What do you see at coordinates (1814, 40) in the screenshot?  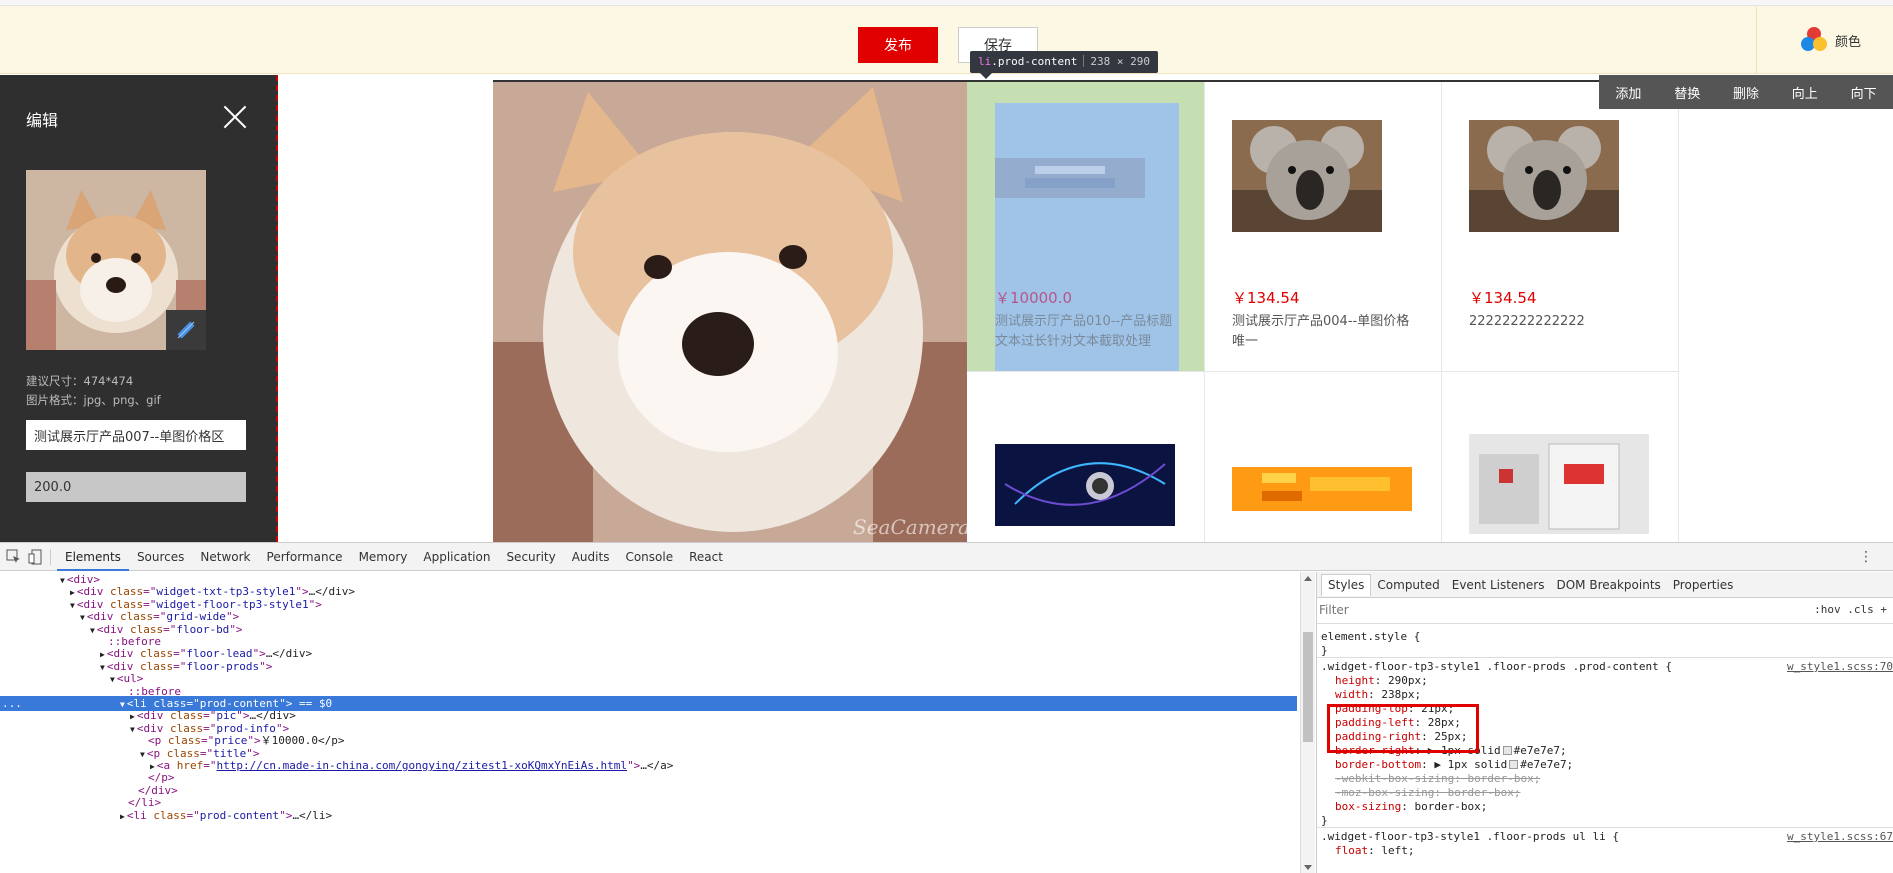 I see `color-palette-icon` at bounding box center [1814, 40].